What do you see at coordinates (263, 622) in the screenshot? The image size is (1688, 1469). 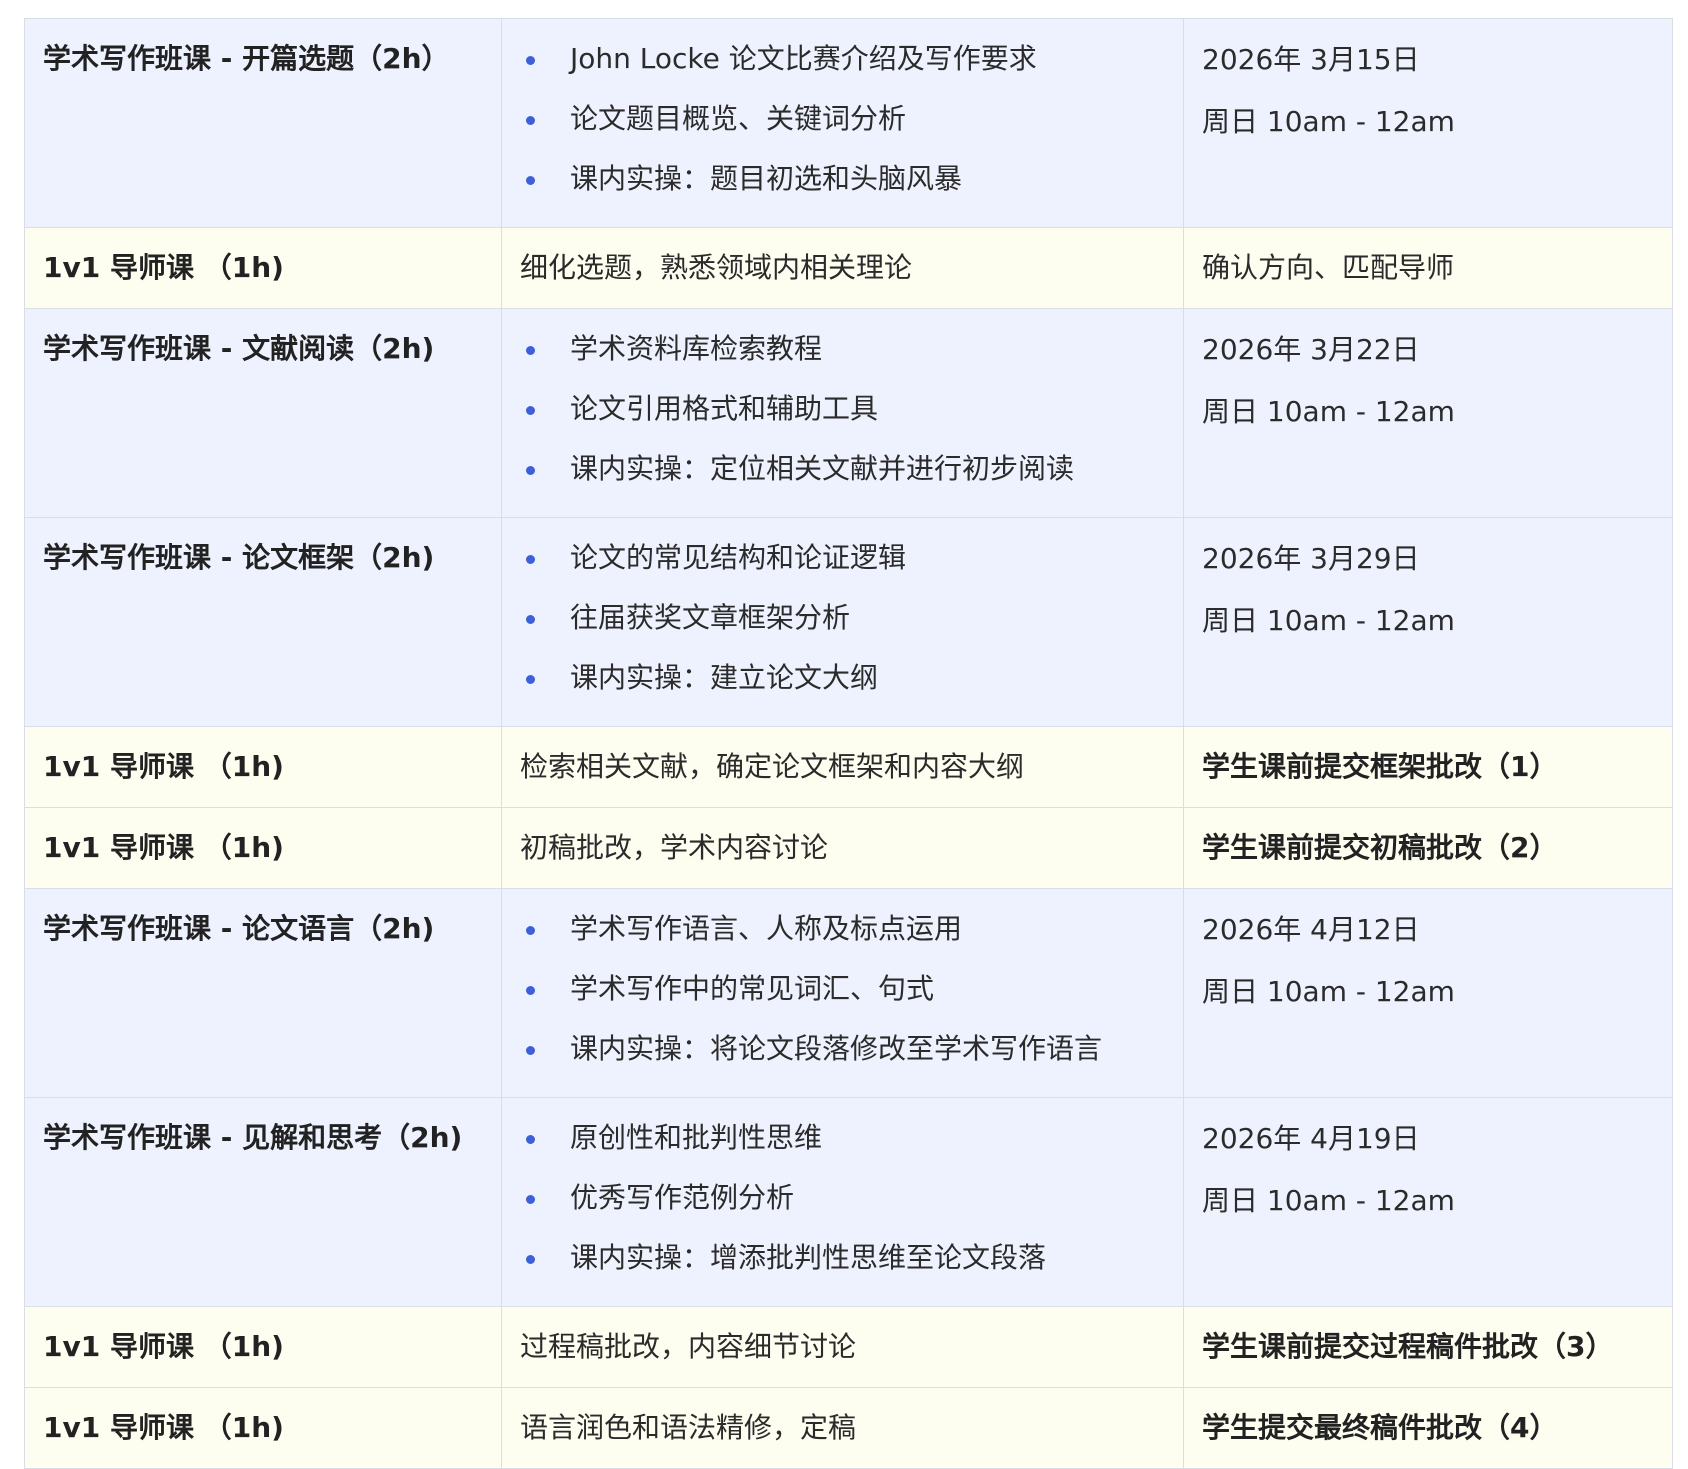 I see `session-title-cell: 学术写作班课 - 论文框架（2h)` at bounding box center [263, 622].